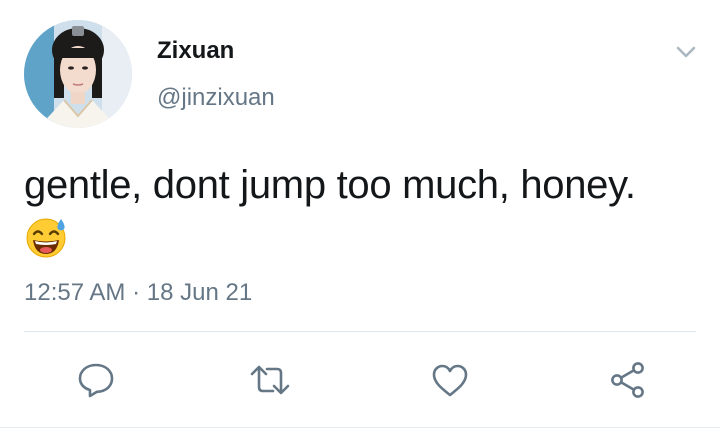 Image resolution: width=720 pixels, height=439 pixels. What do you see at coordinates (199, 292) in the screenshot?
I see `tweet-date: 18 Jun 21` at bounding box center [199, 292].